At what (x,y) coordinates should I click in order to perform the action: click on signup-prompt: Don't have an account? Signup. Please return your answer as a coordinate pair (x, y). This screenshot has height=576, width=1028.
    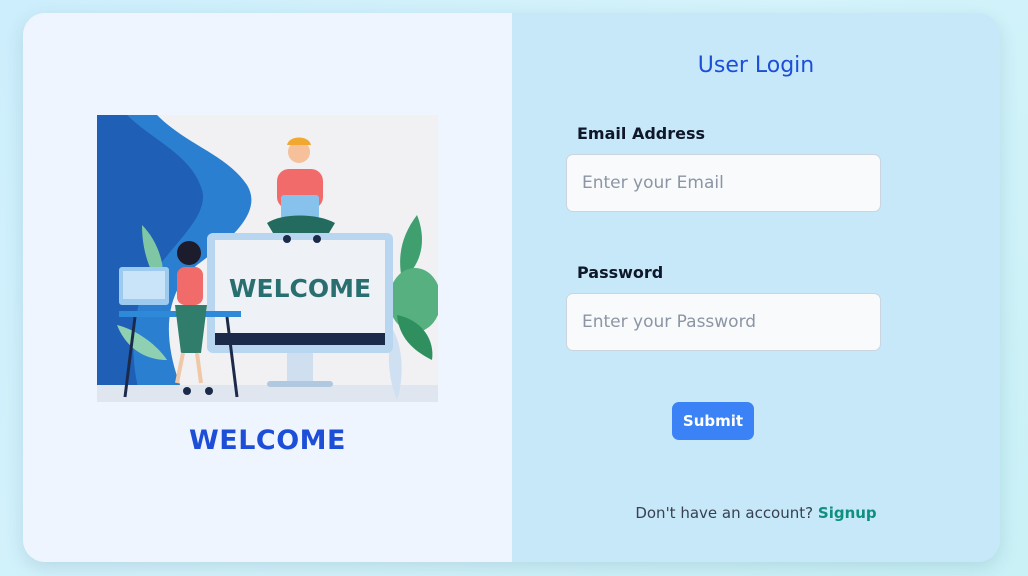
    Looking at the image, I should click on (756, 513).